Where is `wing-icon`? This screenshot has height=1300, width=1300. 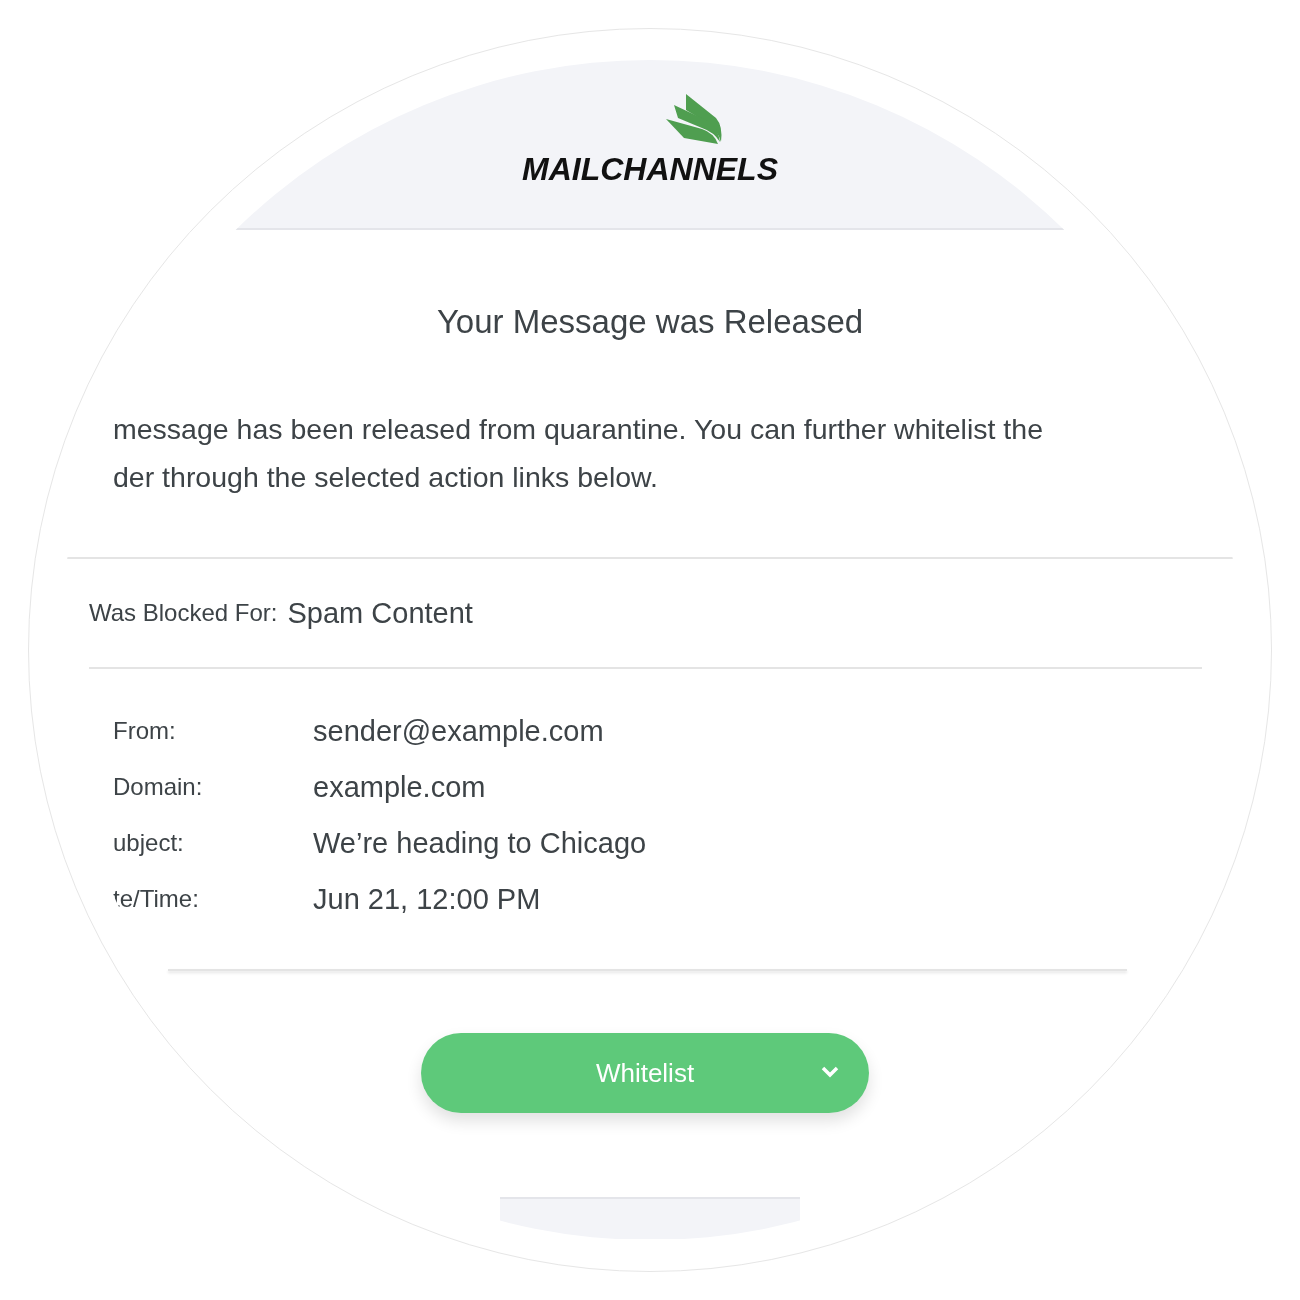 wing-icon is located at coordinates (695, 119).